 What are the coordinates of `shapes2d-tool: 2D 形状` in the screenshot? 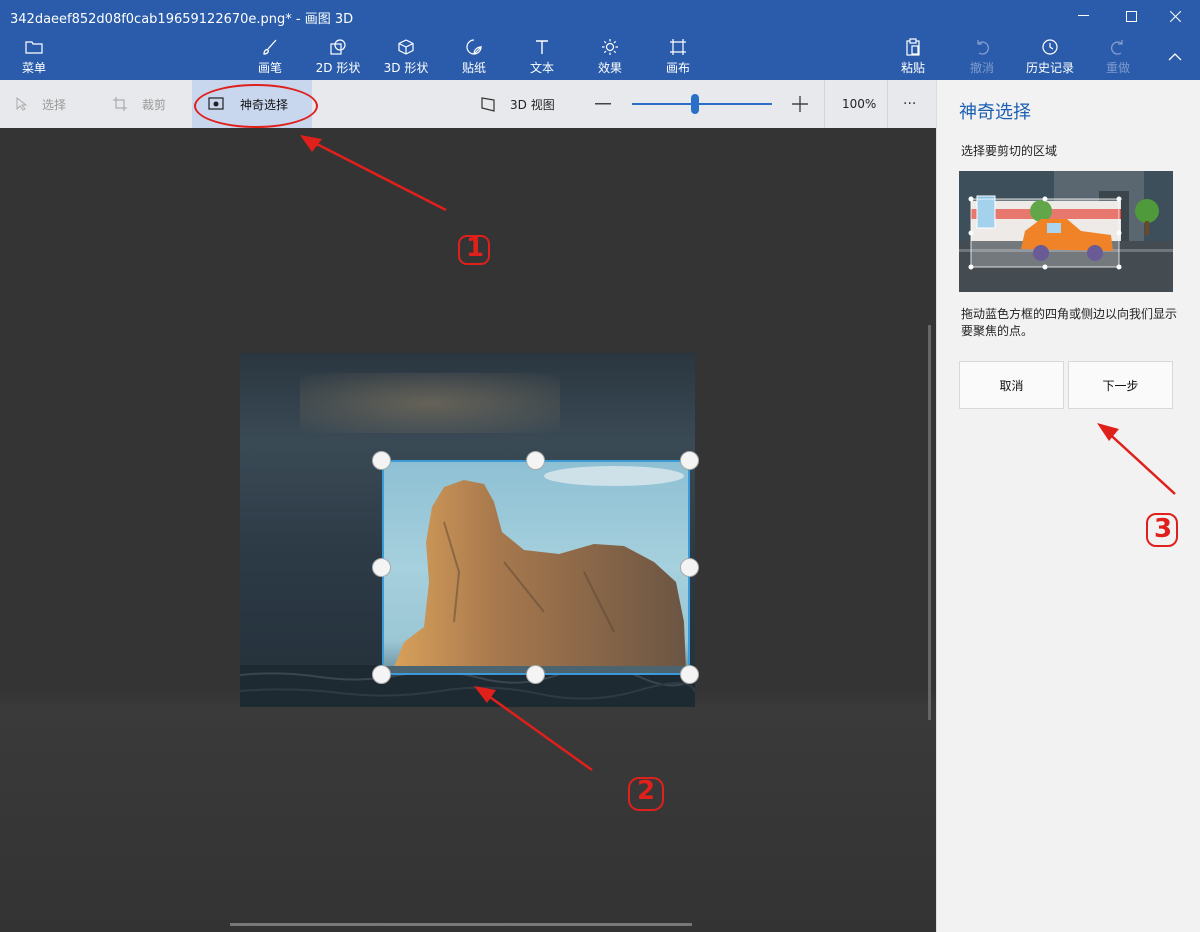 It's located at (338, 58).